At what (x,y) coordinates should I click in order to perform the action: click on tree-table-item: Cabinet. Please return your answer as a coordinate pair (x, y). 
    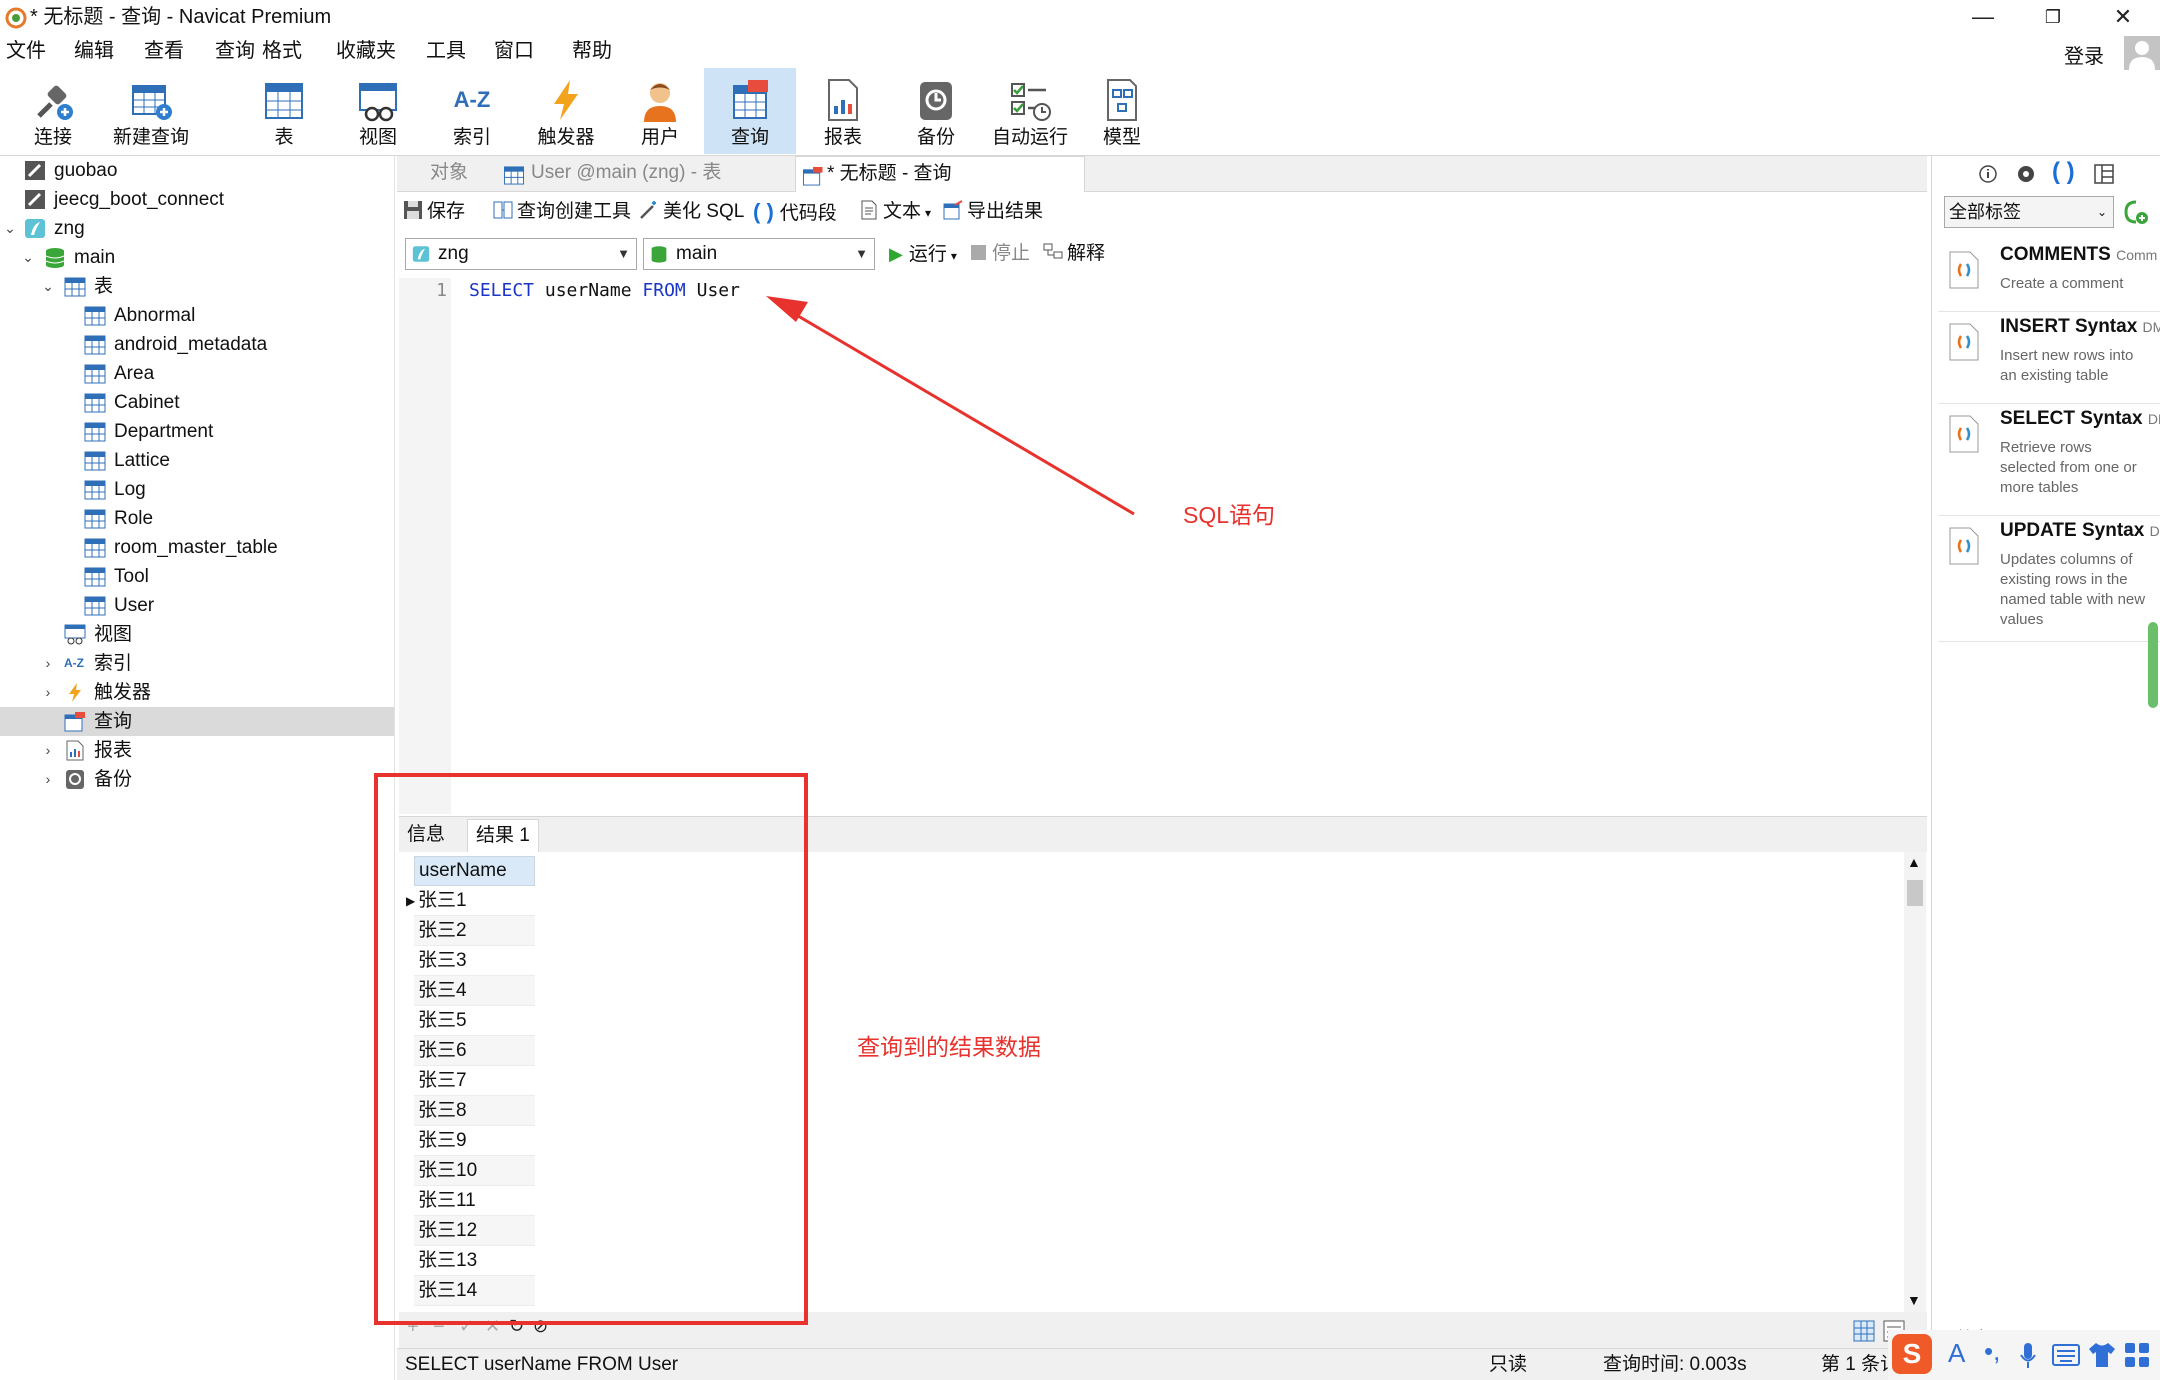
    Looking at the image, I should click on (197, 402).